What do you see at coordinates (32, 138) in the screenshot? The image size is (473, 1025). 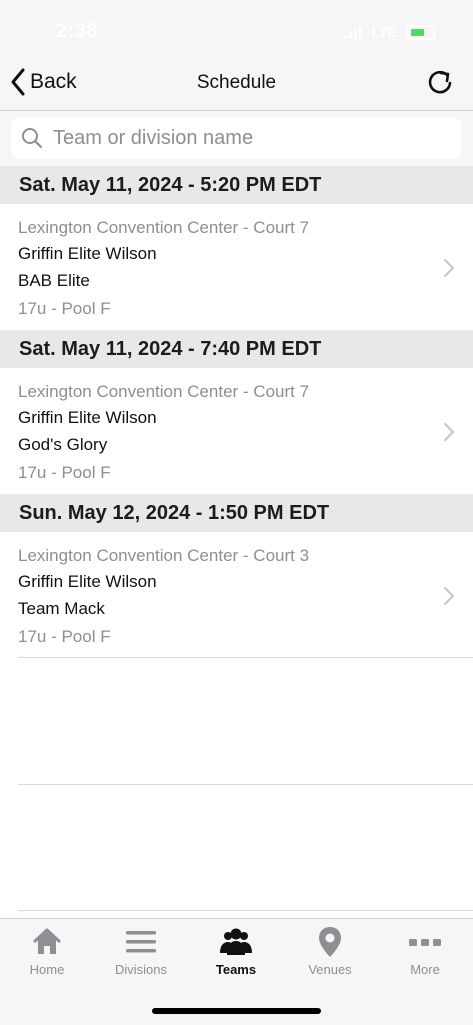 I see `search-icon` at bounding box center [32, 138].